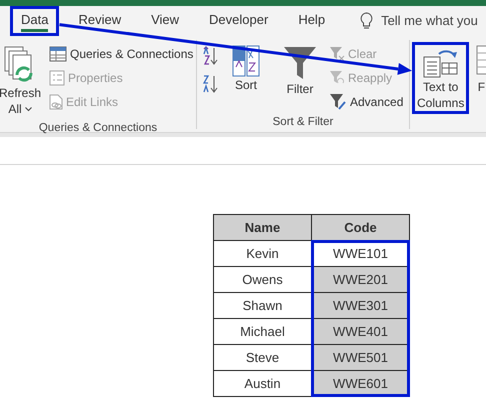 This screenshot has width=486, height=411. Describe the element at coordinates (337, 54) in the screenshot. I see `clear-filter-icon` at that location.